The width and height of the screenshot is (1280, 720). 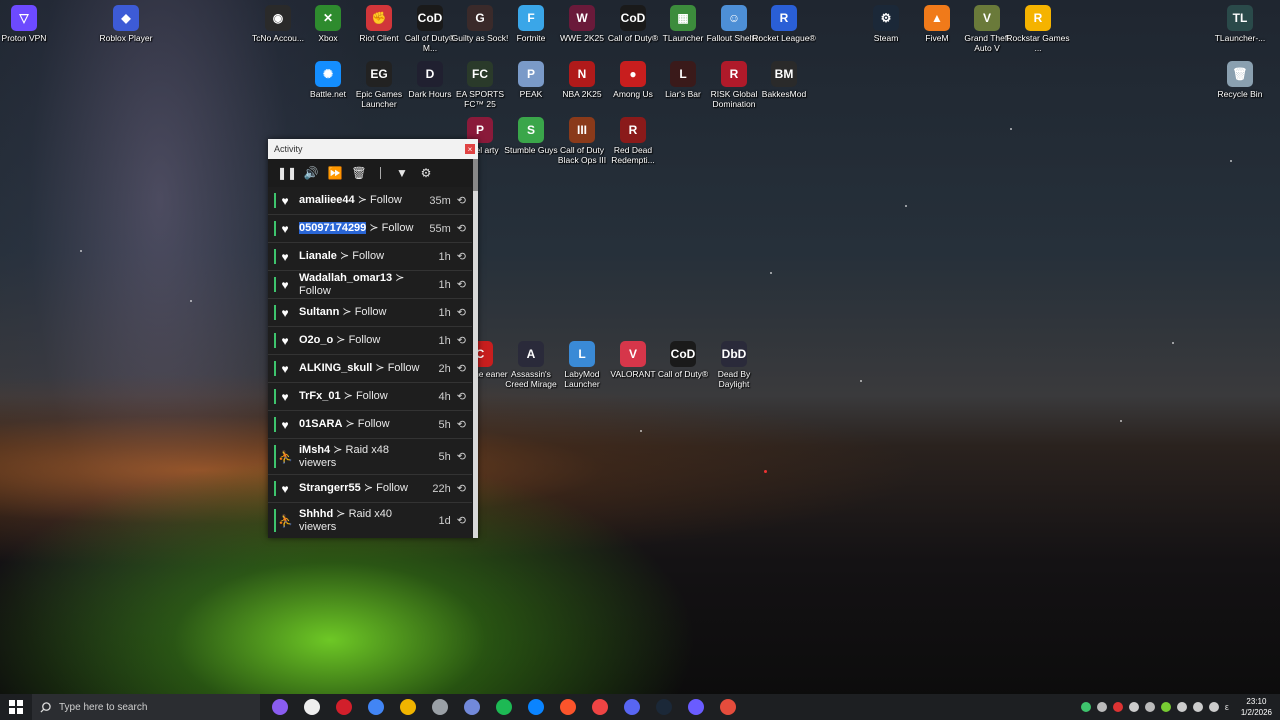 What do you see at coordinates (370, 229) in the screenshot?
I see `activity-row: ♥ 05097174299 ≻ Follow 55m ⟲` at bounding box center [370, 229].